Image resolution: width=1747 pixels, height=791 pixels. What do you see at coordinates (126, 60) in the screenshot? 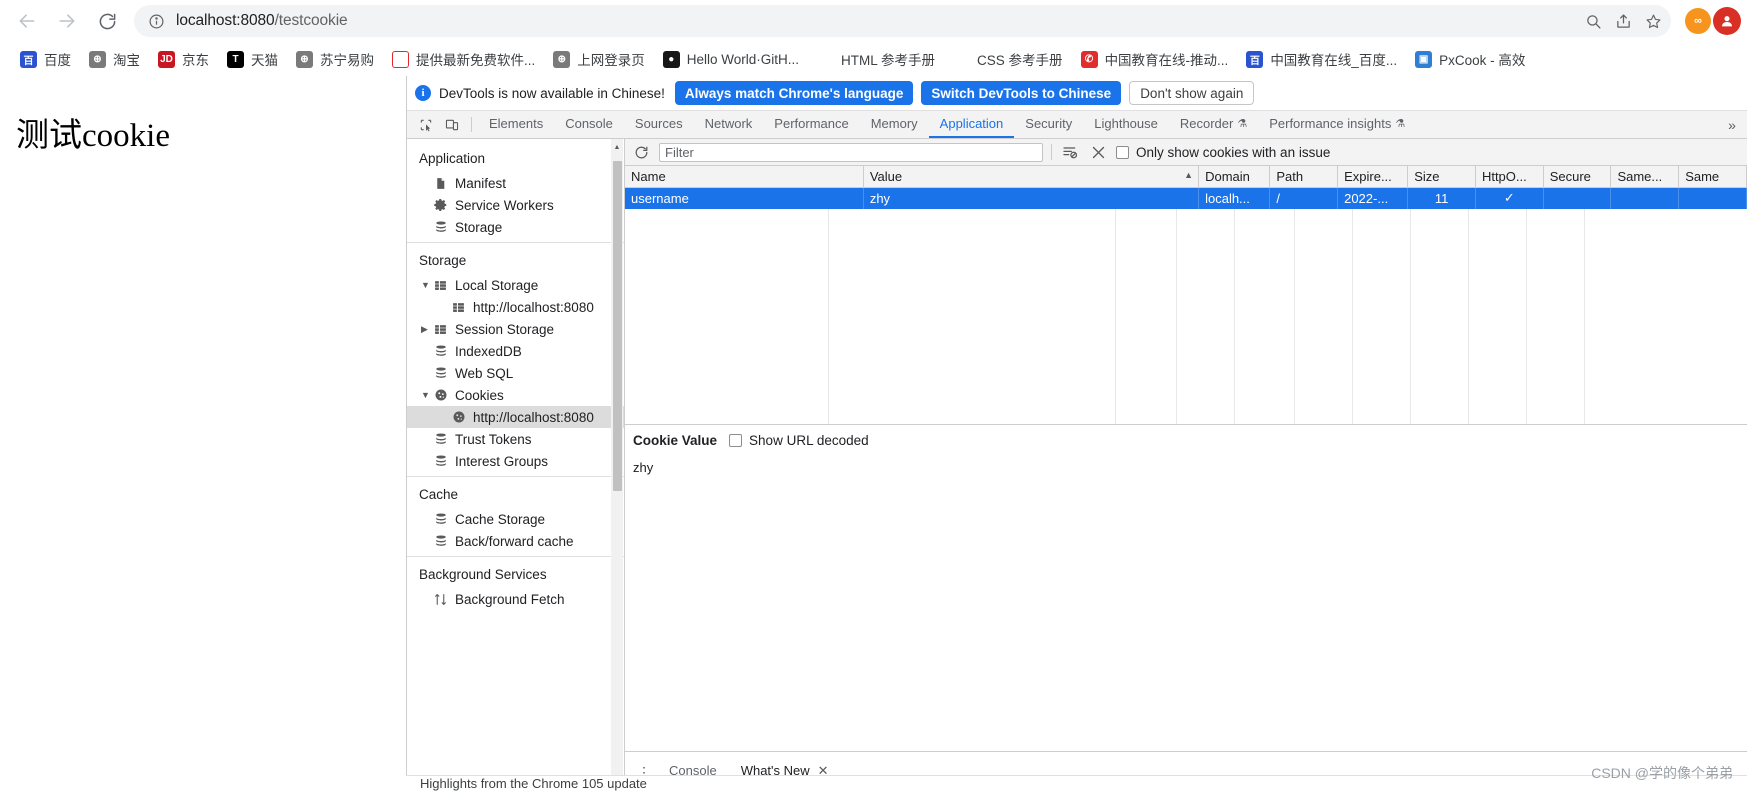
I see `bookmark-label: 淘宝` at bounding box center [126, 60].